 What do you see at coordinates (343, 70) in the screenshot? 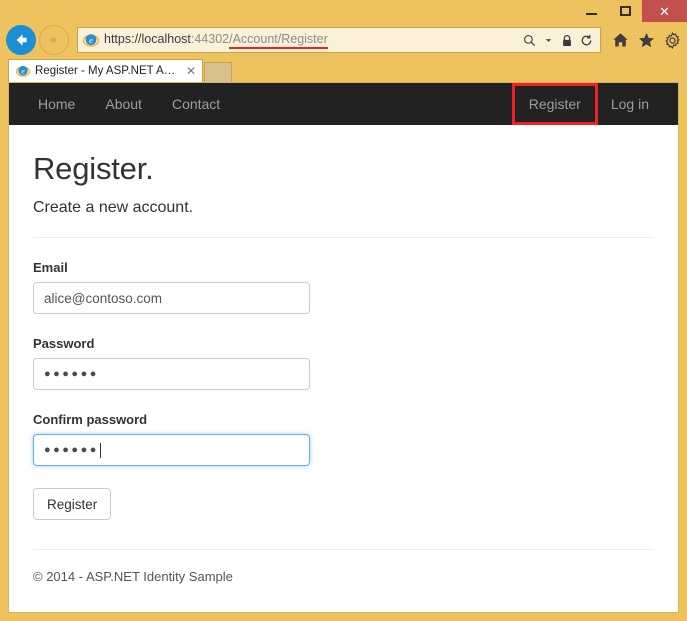
I see `tab-strip: e Register - My ASP.NET App... ✕` at bounding box center [343, 70].